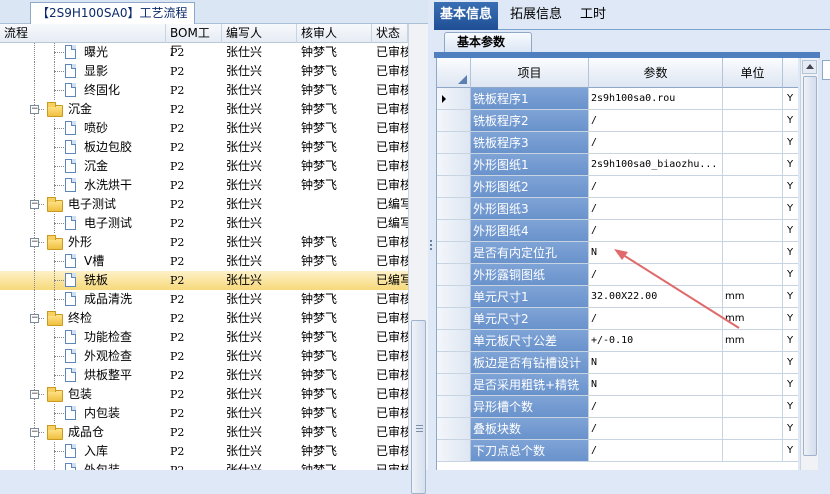 This screenshot has height=494, width=830. I want to click on param-row: 板边是否有钻槽设计 N Y, so click(617, 363).